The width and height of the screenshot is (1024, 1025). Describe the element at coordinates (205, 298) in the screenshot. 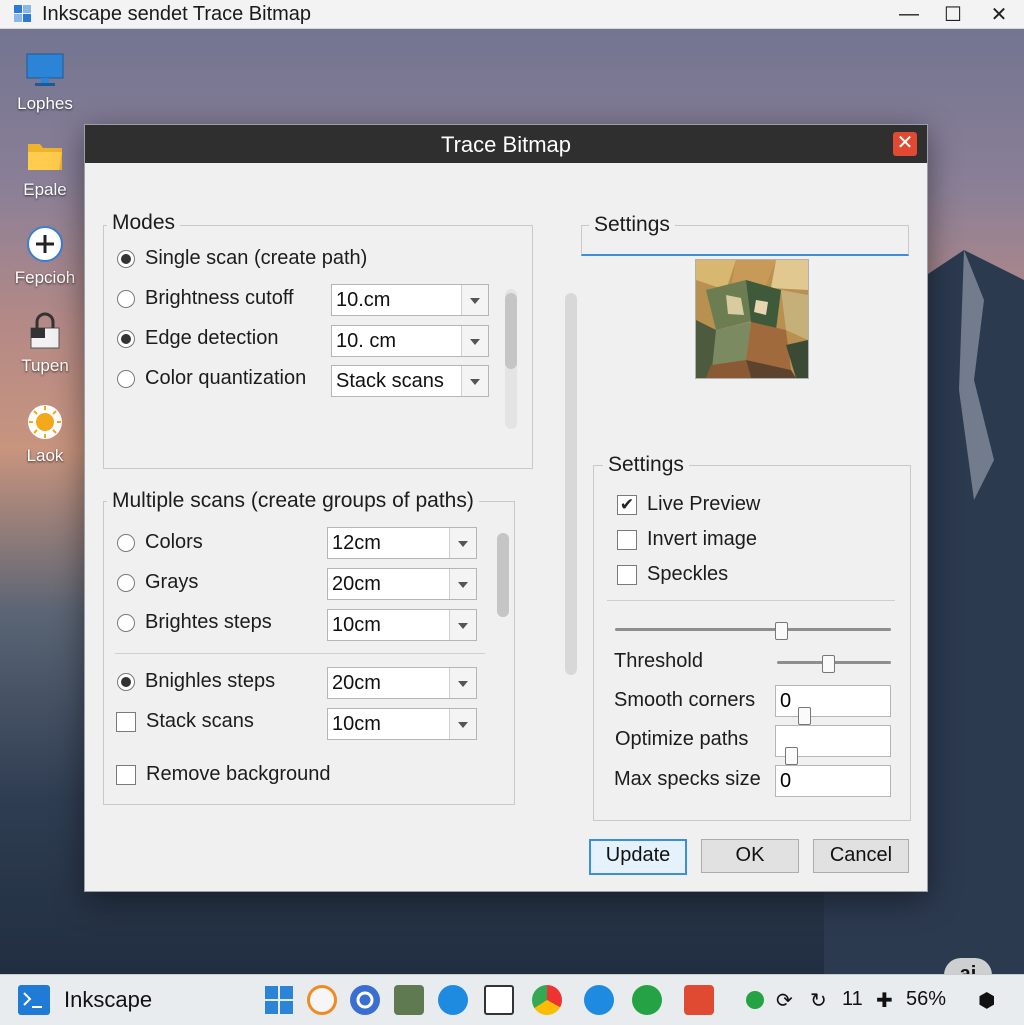

I see `mode-brightness-cutoff: Brightness cutoff` at that location.